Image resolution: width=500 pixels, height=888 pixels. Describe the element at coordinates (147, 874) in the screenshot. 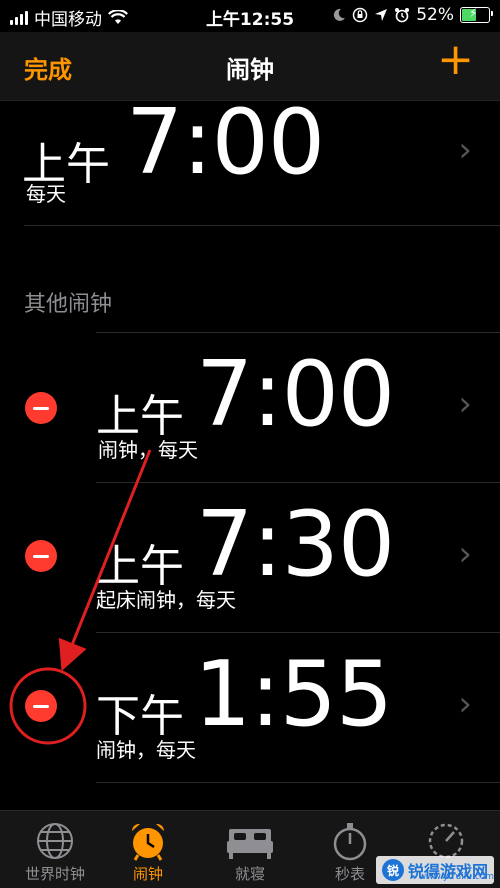

I see `tab-label: 闹钟` at that location.